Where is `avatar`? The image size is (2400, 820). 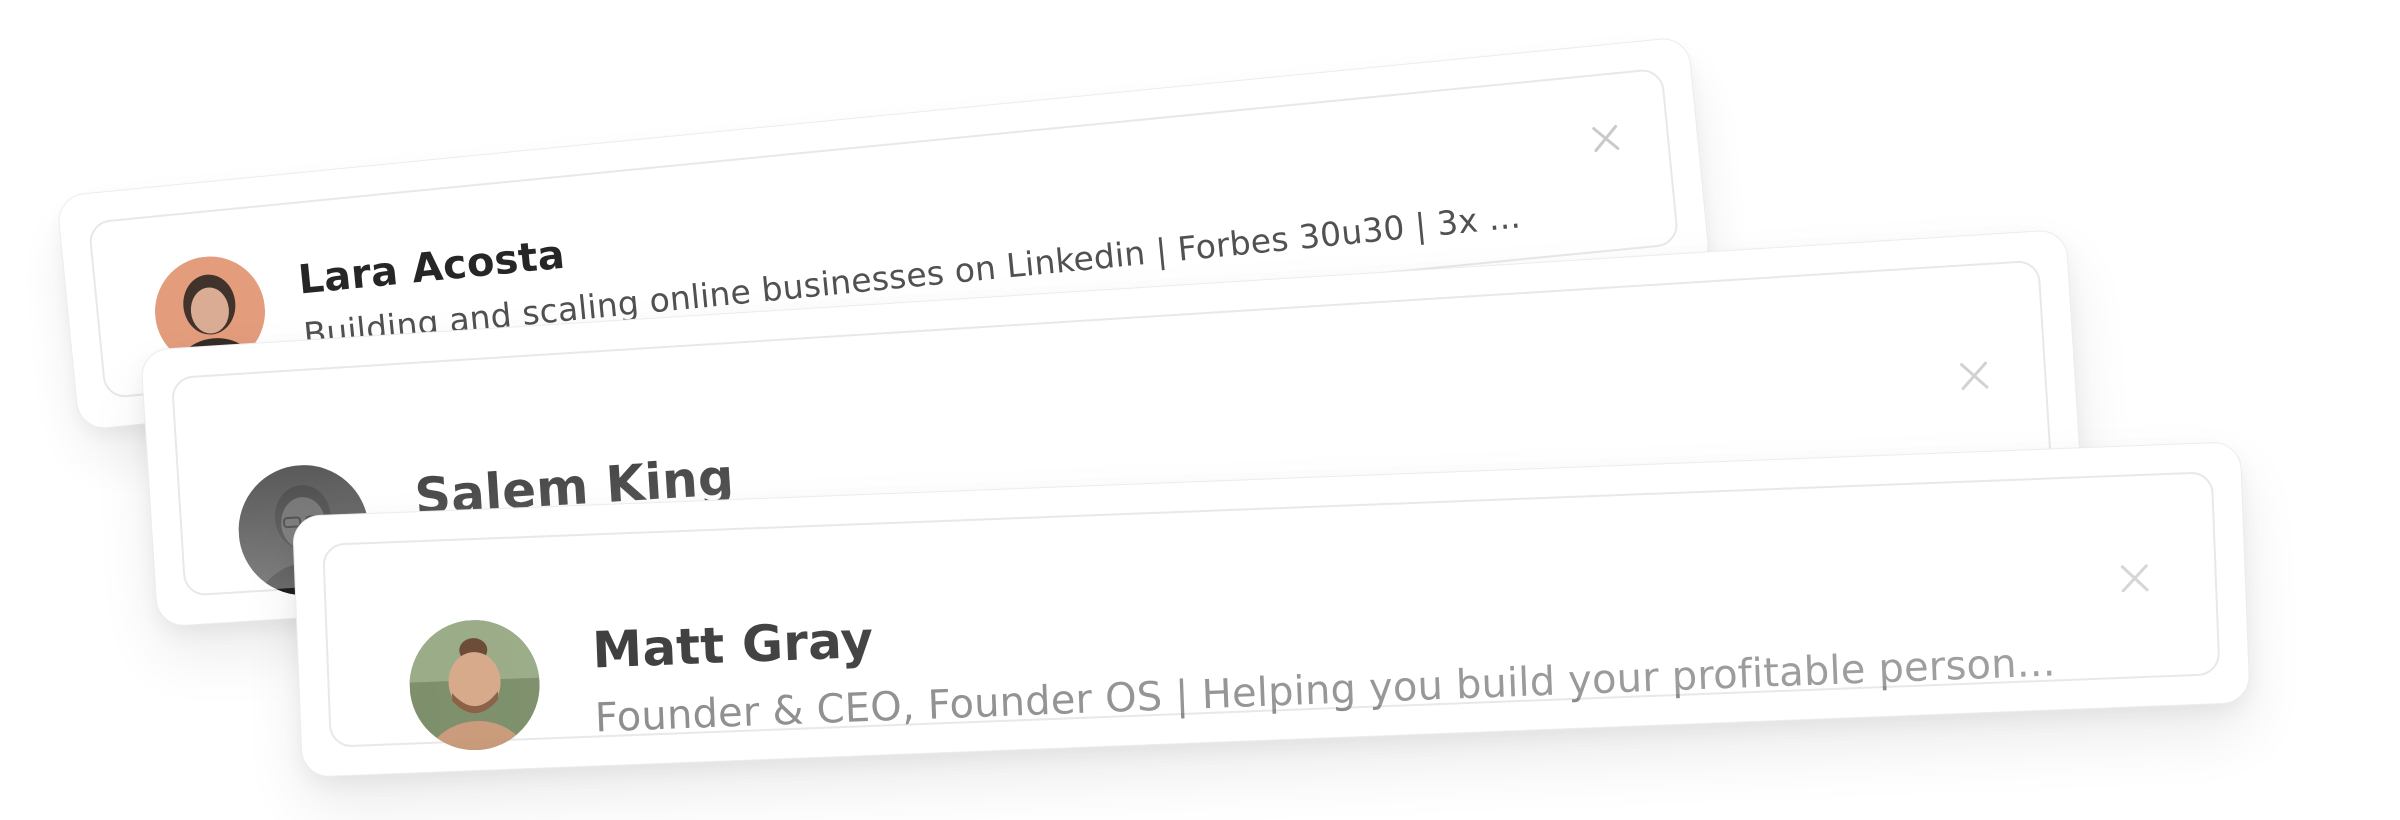
avatar is located at coordinates (475, 685).